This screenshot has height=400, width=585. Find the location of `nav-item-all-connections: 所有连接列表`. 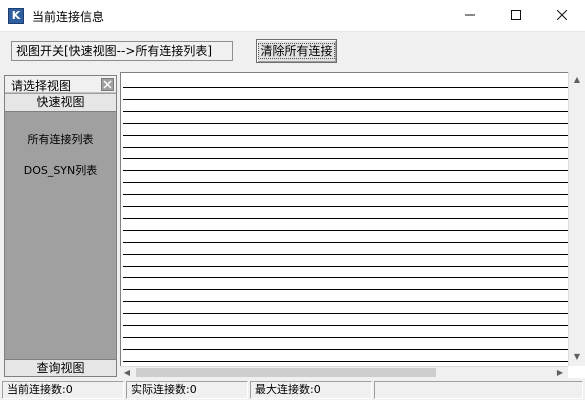

nav-item-all-connections: 所有连接列表 is located at coordinates (60, 139).